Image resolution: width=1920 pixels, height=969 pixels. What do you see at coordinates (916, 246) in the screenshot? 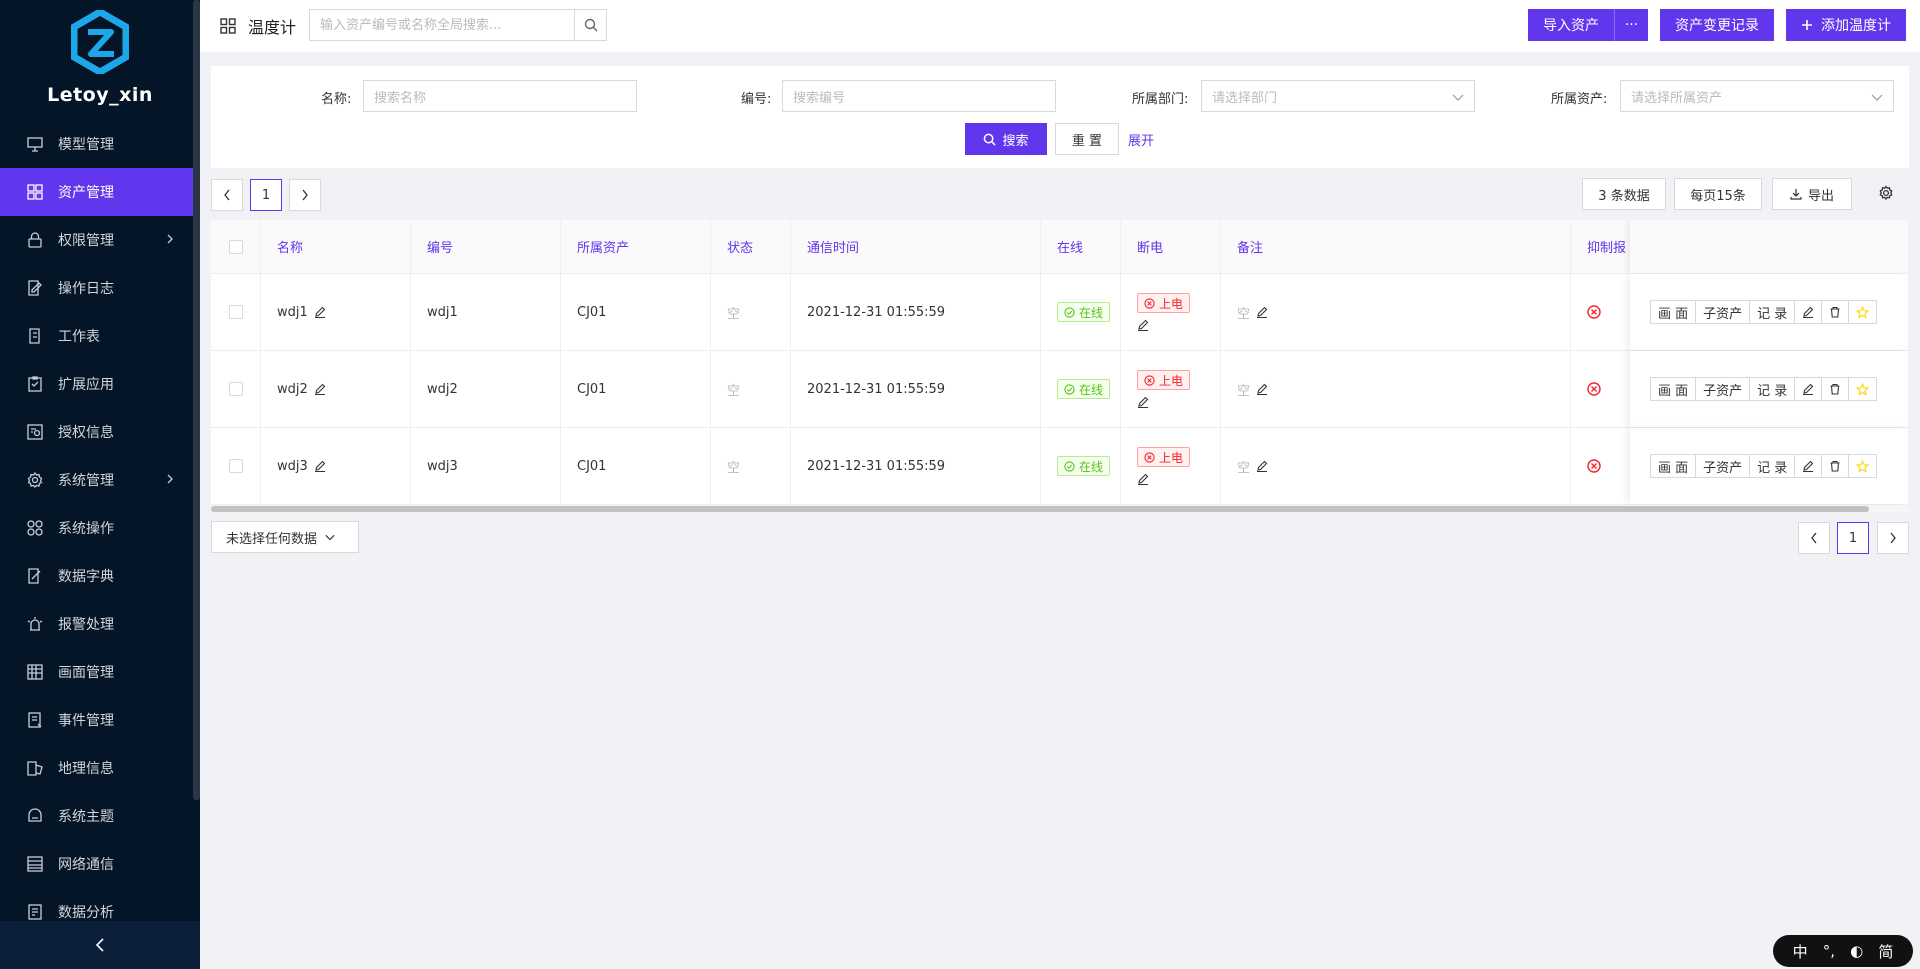
I see `col-time: 通信时间` at bounding box center [916, 246].